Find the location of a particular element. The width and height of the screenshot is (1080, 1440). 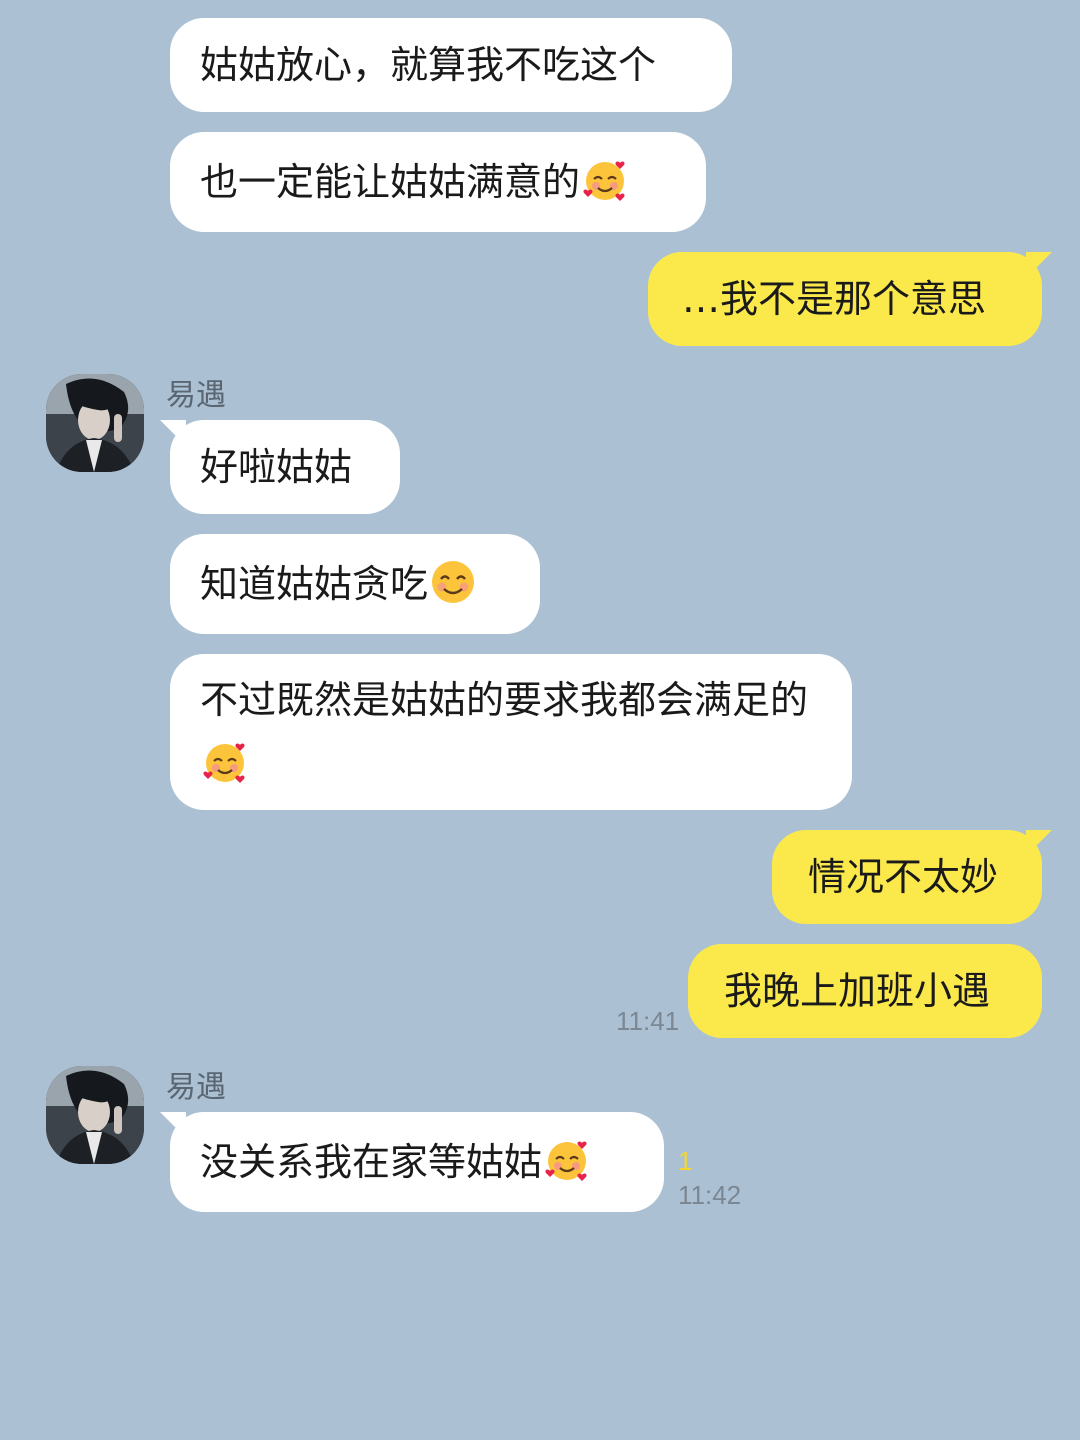

message-bubble-incoming: 也一定能让姑姑满意的 is located at coordinates (438, 182).